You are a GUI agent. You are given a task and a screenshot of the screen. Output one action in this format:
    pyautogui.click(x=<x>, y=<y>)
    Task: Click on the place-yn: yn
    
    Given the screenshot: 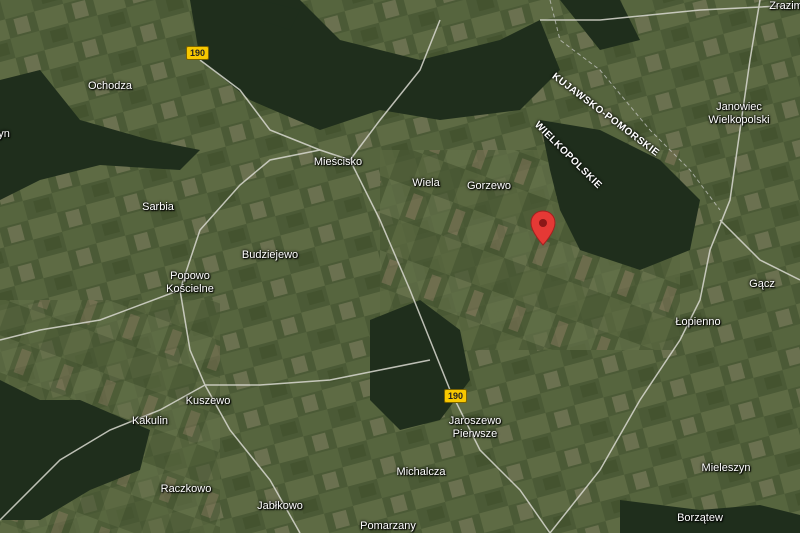 What is the action you would take?
    pyautogui.click(x=5, y=134)
    